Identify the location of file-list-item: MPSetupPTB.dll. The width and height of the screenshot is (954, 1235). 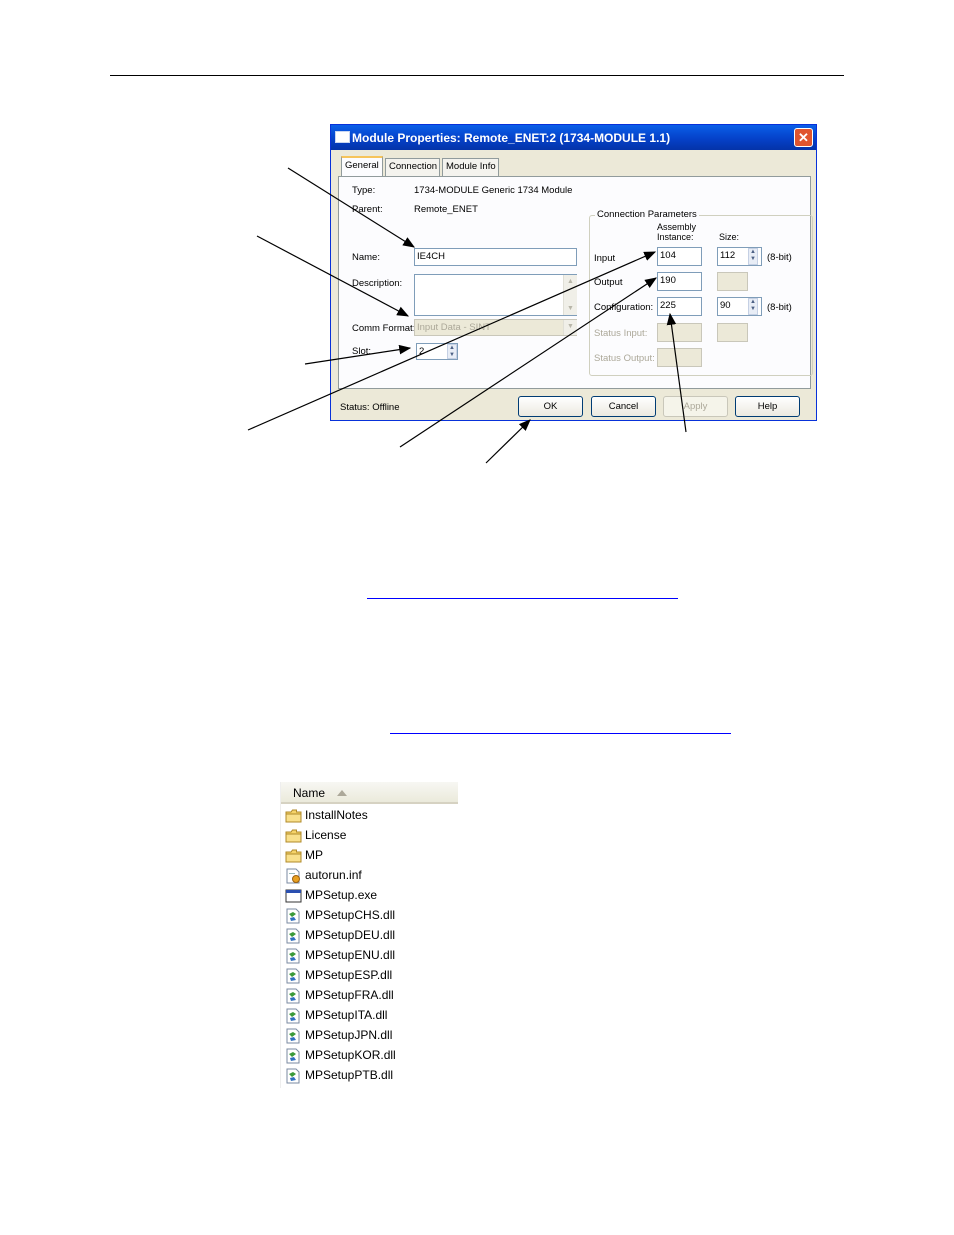
(370, 1076).